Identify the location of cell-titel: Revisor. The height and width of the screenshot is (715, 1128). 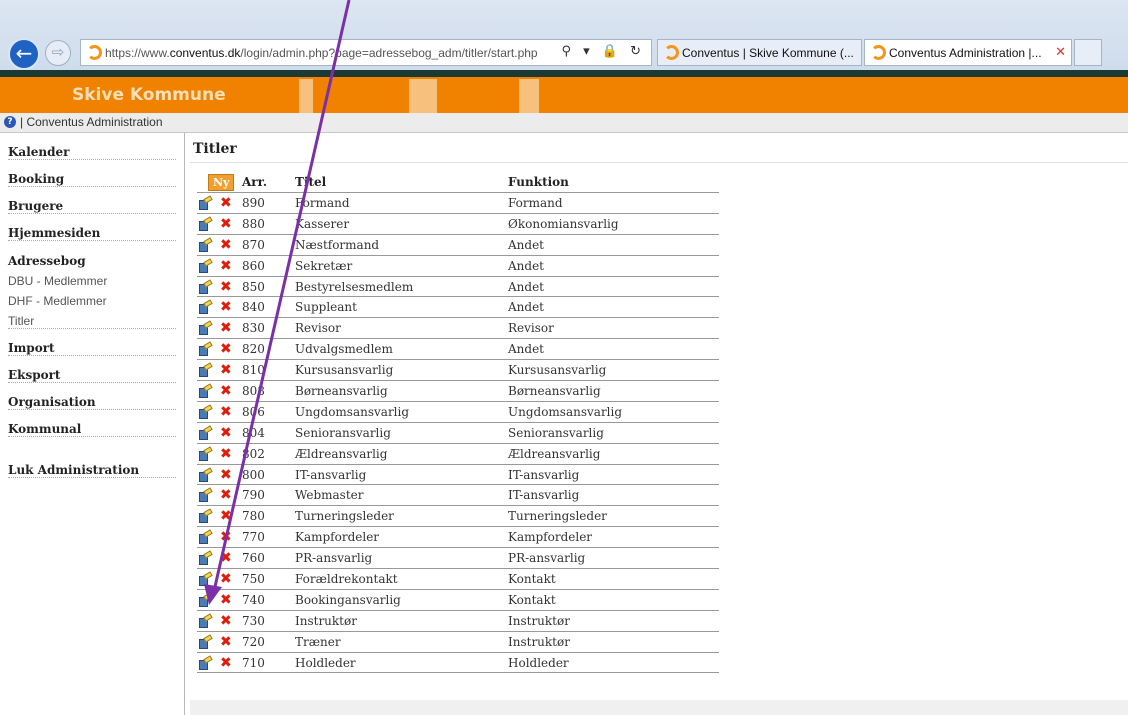
(401, 328).